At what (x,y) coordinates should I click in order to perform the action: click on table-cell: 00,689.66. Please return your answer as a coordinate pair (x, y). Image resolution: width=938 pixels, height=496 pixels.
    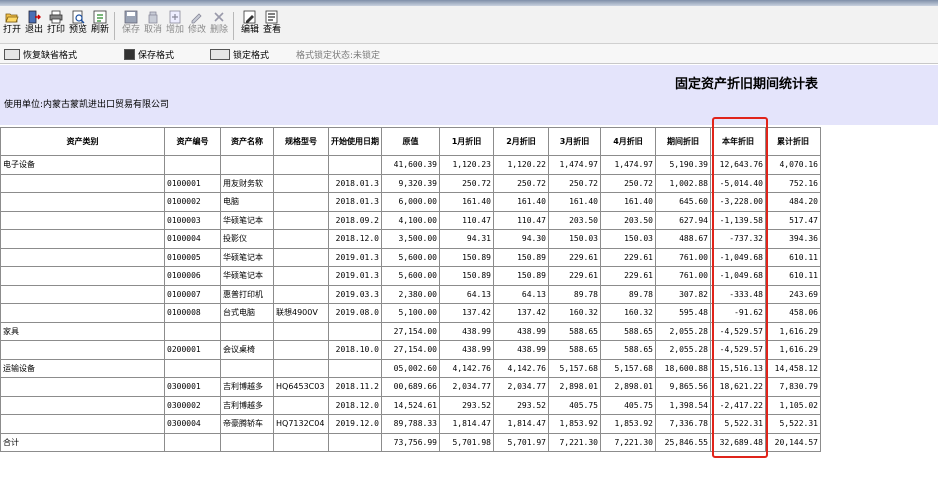
    Looking at the image, I should click on (410, 387).